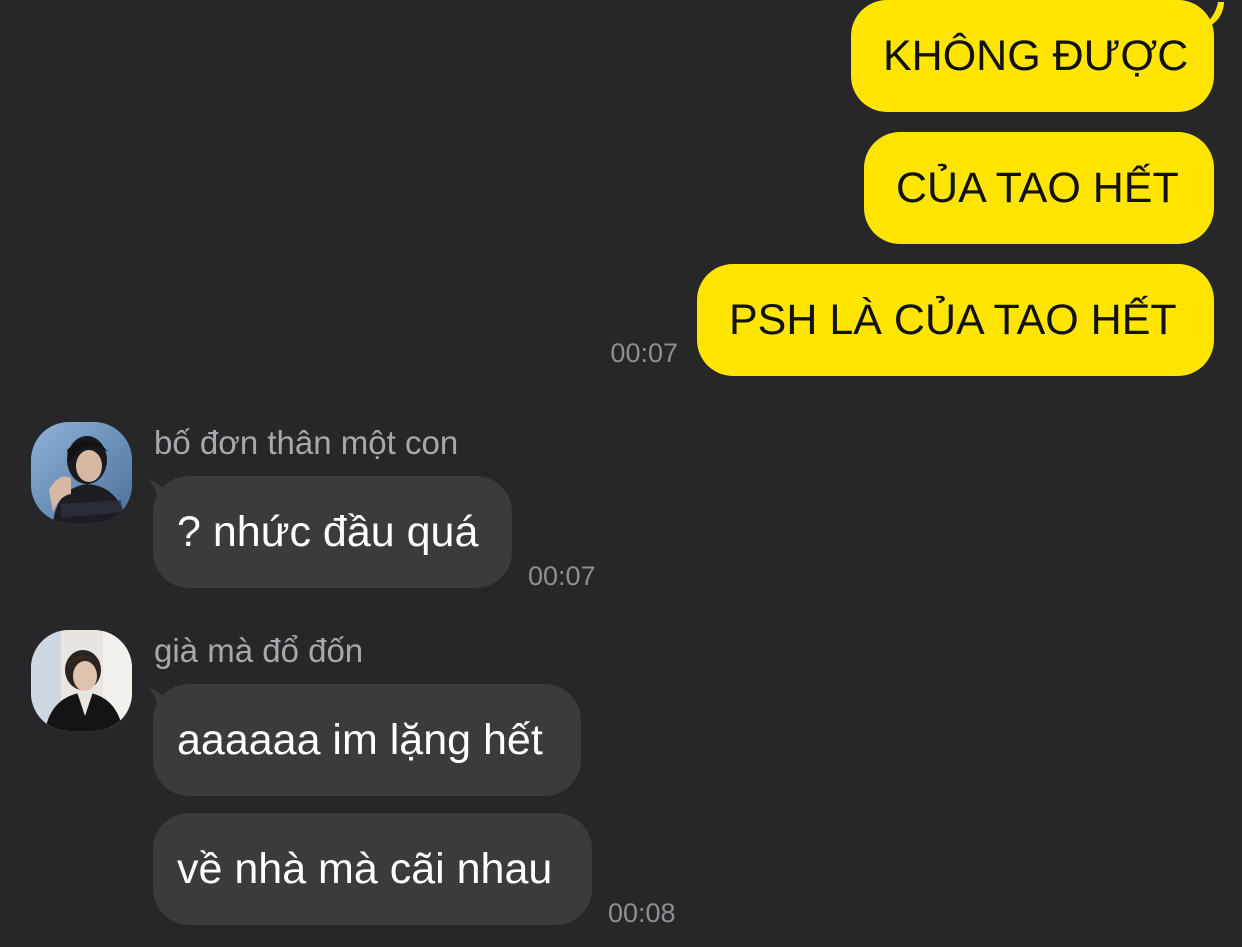 The image size is (1242, 947). Describe the element at coordinates (365, 869) in the screenshot. I see `message-text: về nhà mà cãi nhau` at that location.